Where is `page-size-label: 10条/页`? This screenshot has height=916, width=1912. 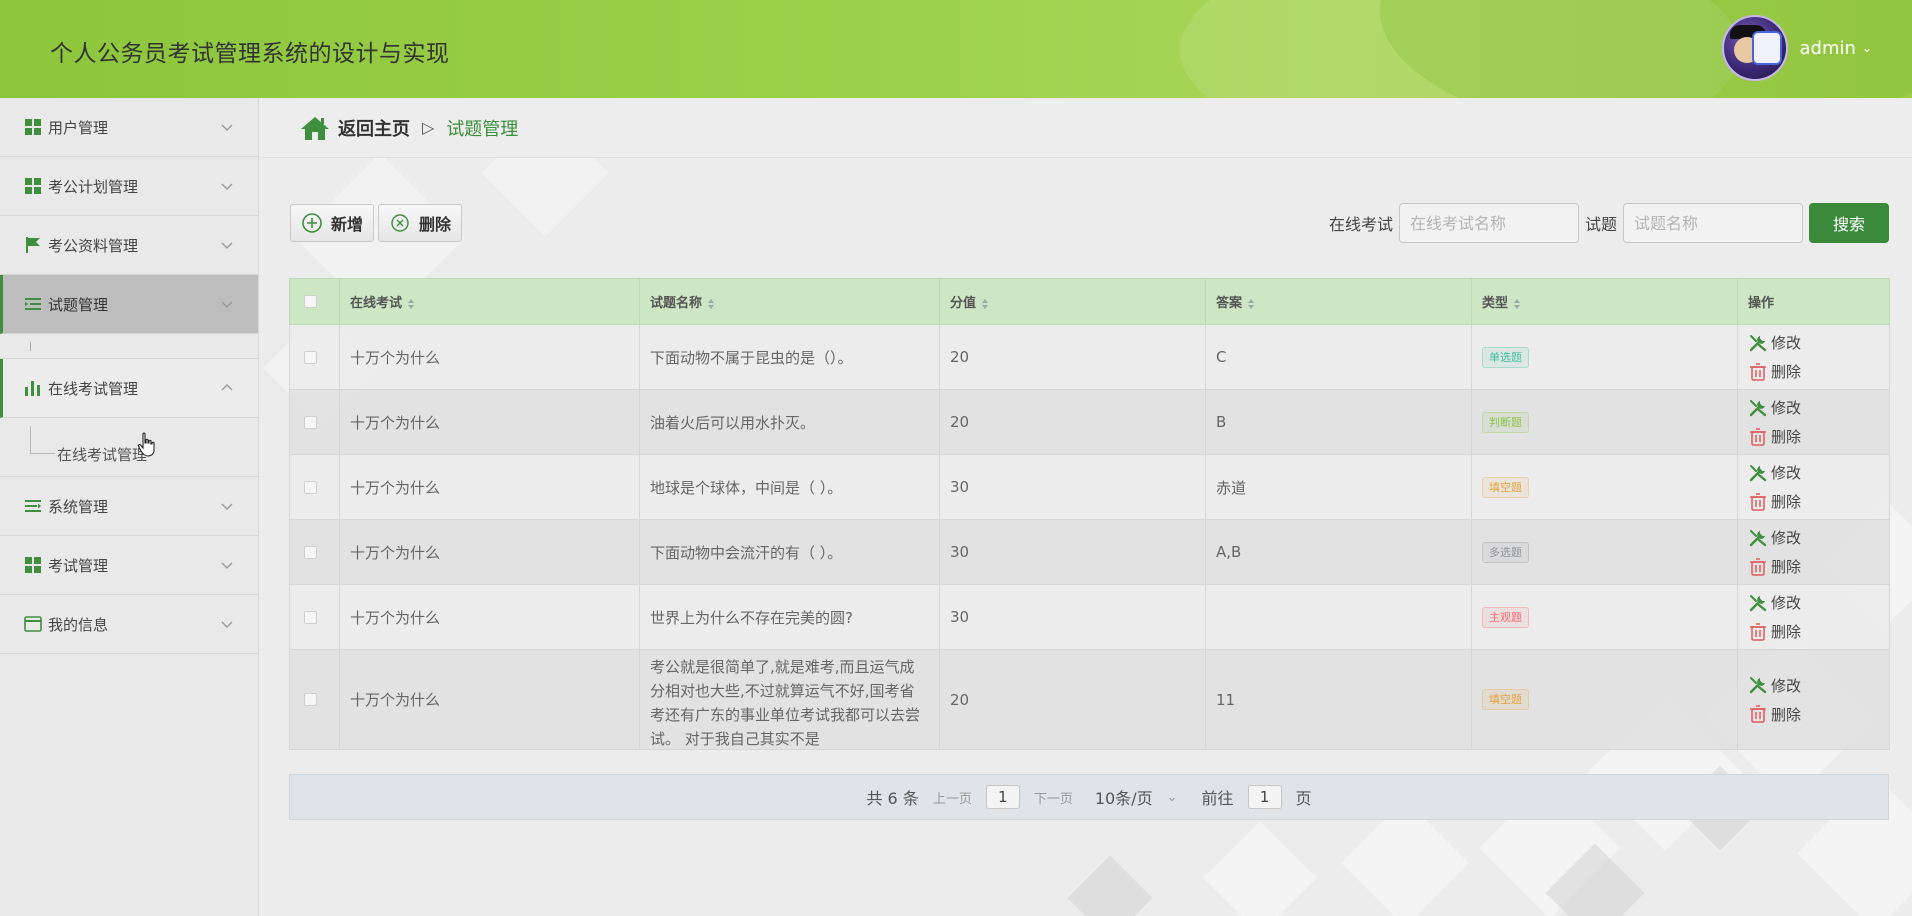 page-size-label: 10条/页 is located at coordinates (1123, 798).